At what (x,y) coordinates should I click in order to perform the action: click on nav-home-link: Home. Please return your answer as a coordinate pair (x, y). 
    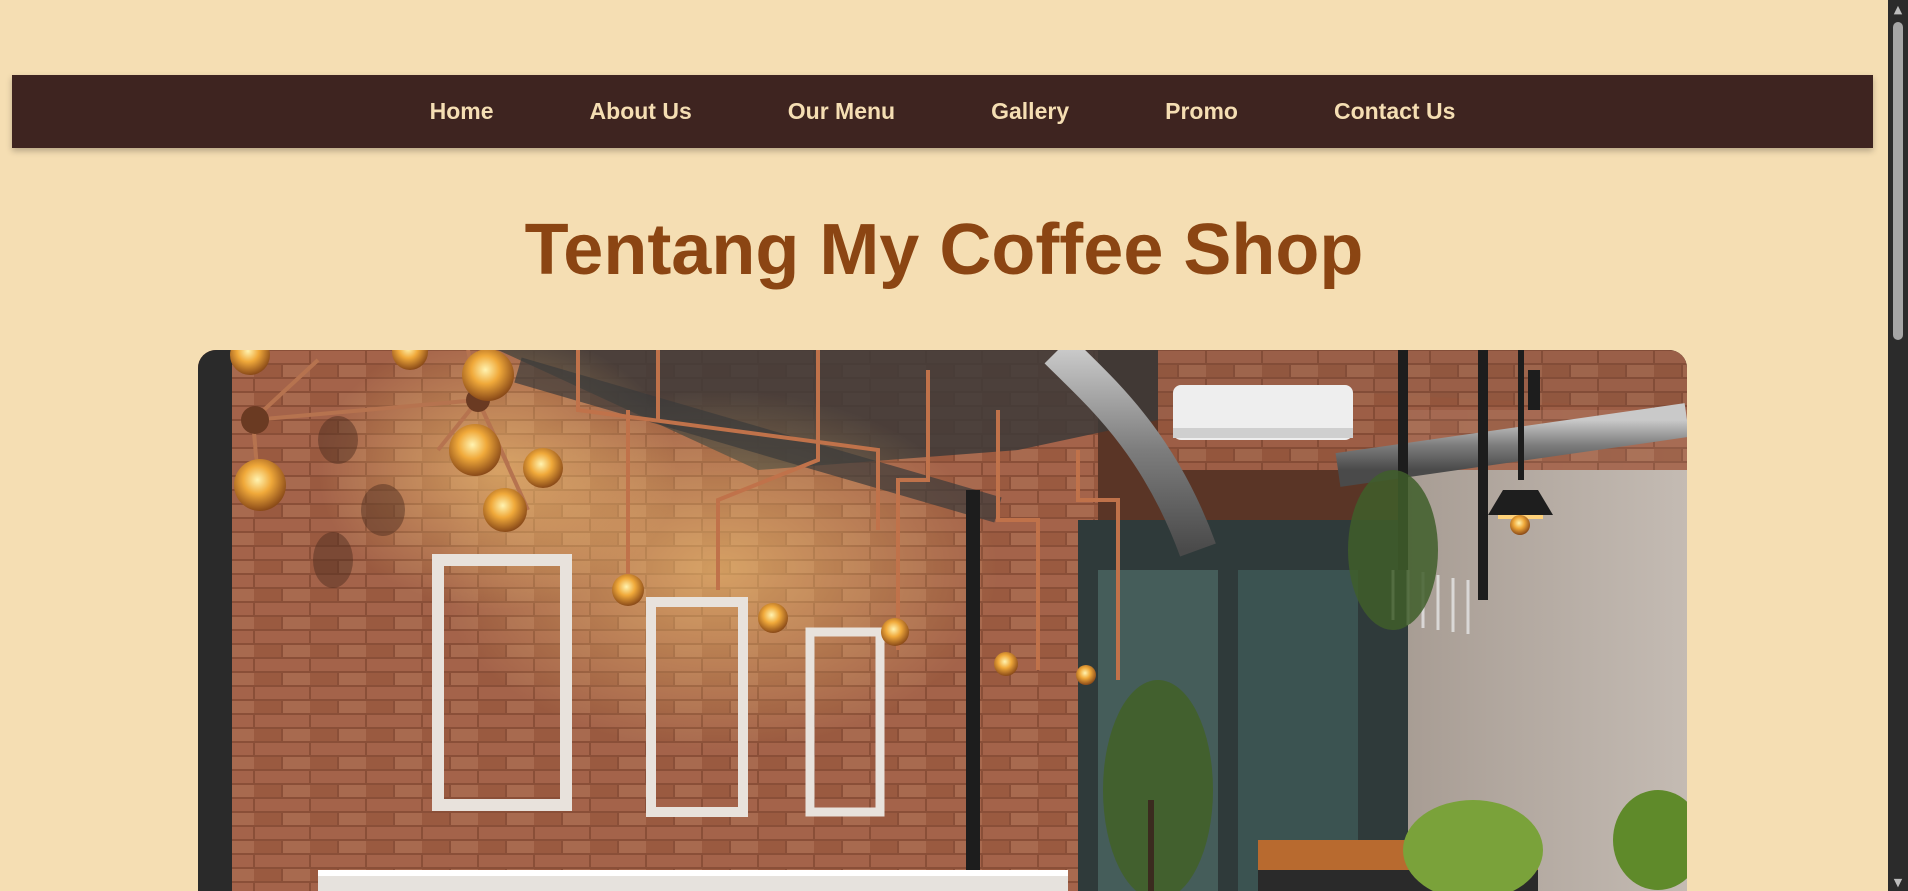
    Looking at the image, I should click on (462, 111).